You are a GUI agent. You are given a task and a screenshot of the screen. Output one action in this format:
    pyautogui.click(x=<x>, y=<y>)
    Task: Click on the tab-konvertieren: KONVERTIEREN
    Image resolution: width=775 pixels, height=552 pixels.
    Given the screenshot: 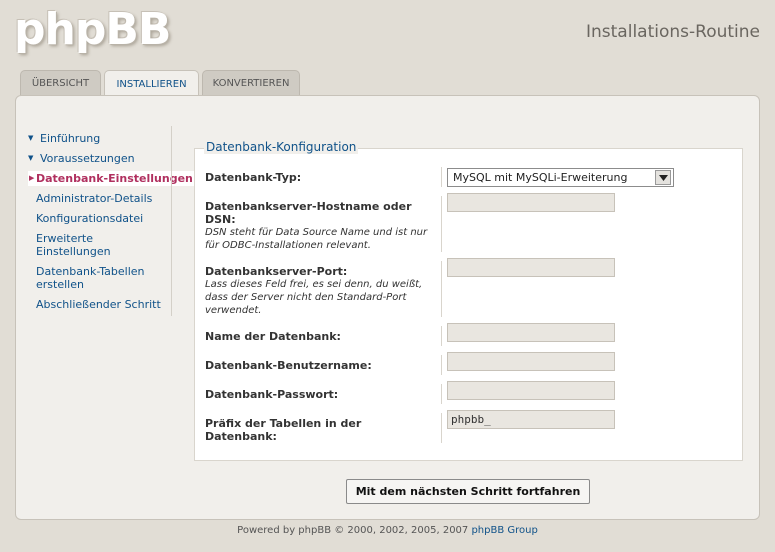 What is the action you would take?
    pyautogui.click(x=251, y=83)
    